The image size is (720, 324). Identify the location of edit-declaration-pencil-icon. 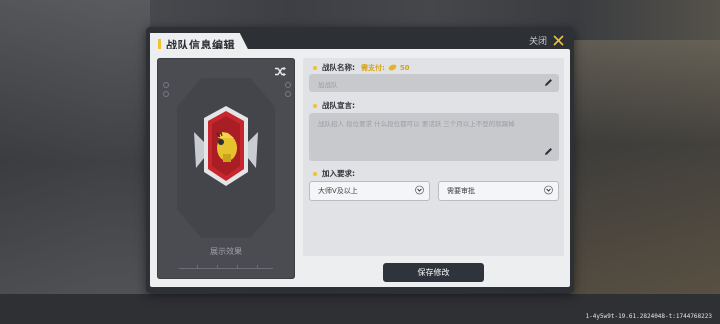
(548, 151).